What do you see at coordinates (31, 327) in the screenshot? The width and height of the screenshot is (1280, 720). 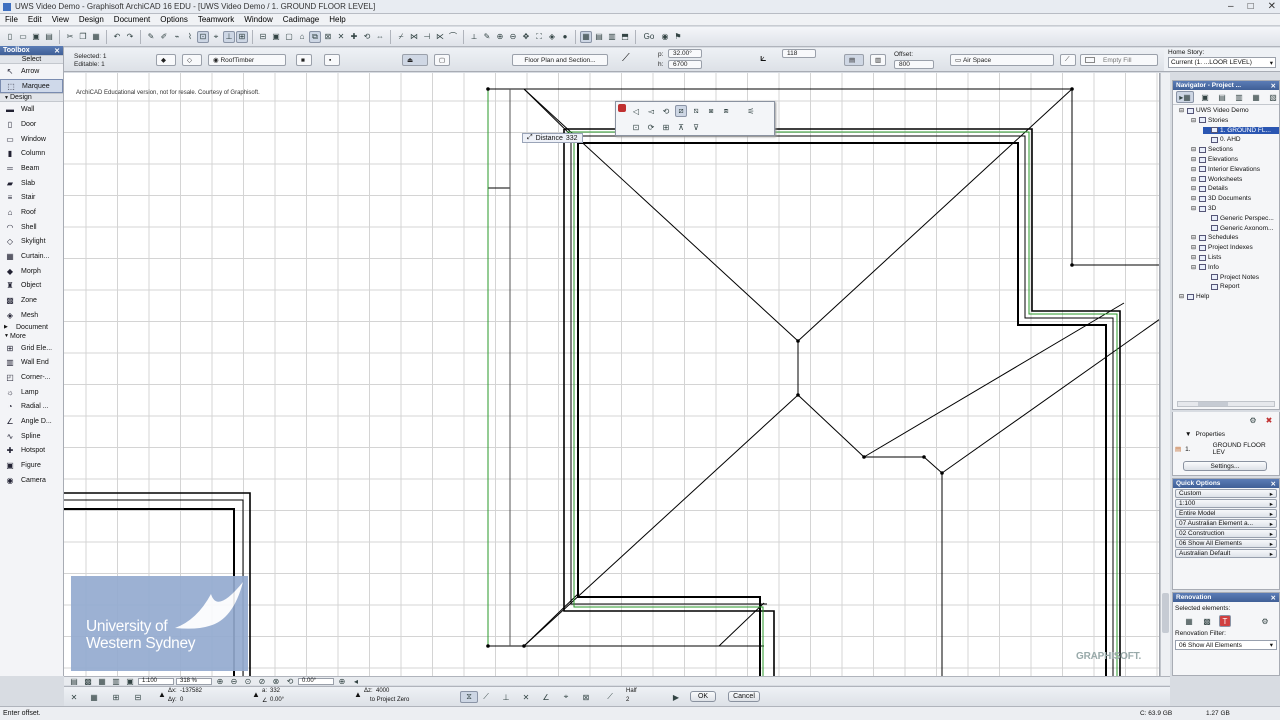 I see `document-section: ▶ Document` at bounding box center [31, 327].